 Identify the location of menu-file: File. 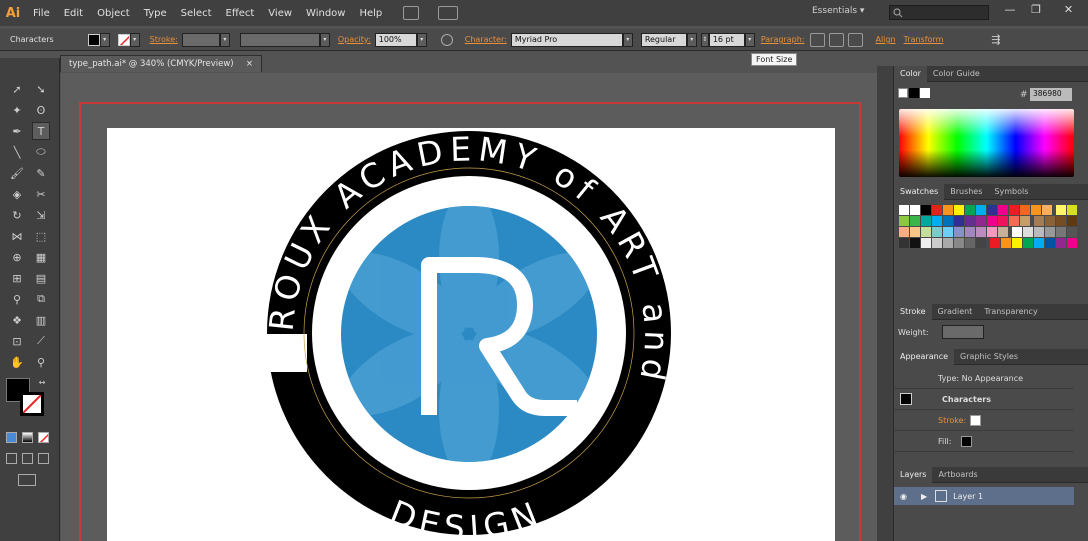
(41, 13).